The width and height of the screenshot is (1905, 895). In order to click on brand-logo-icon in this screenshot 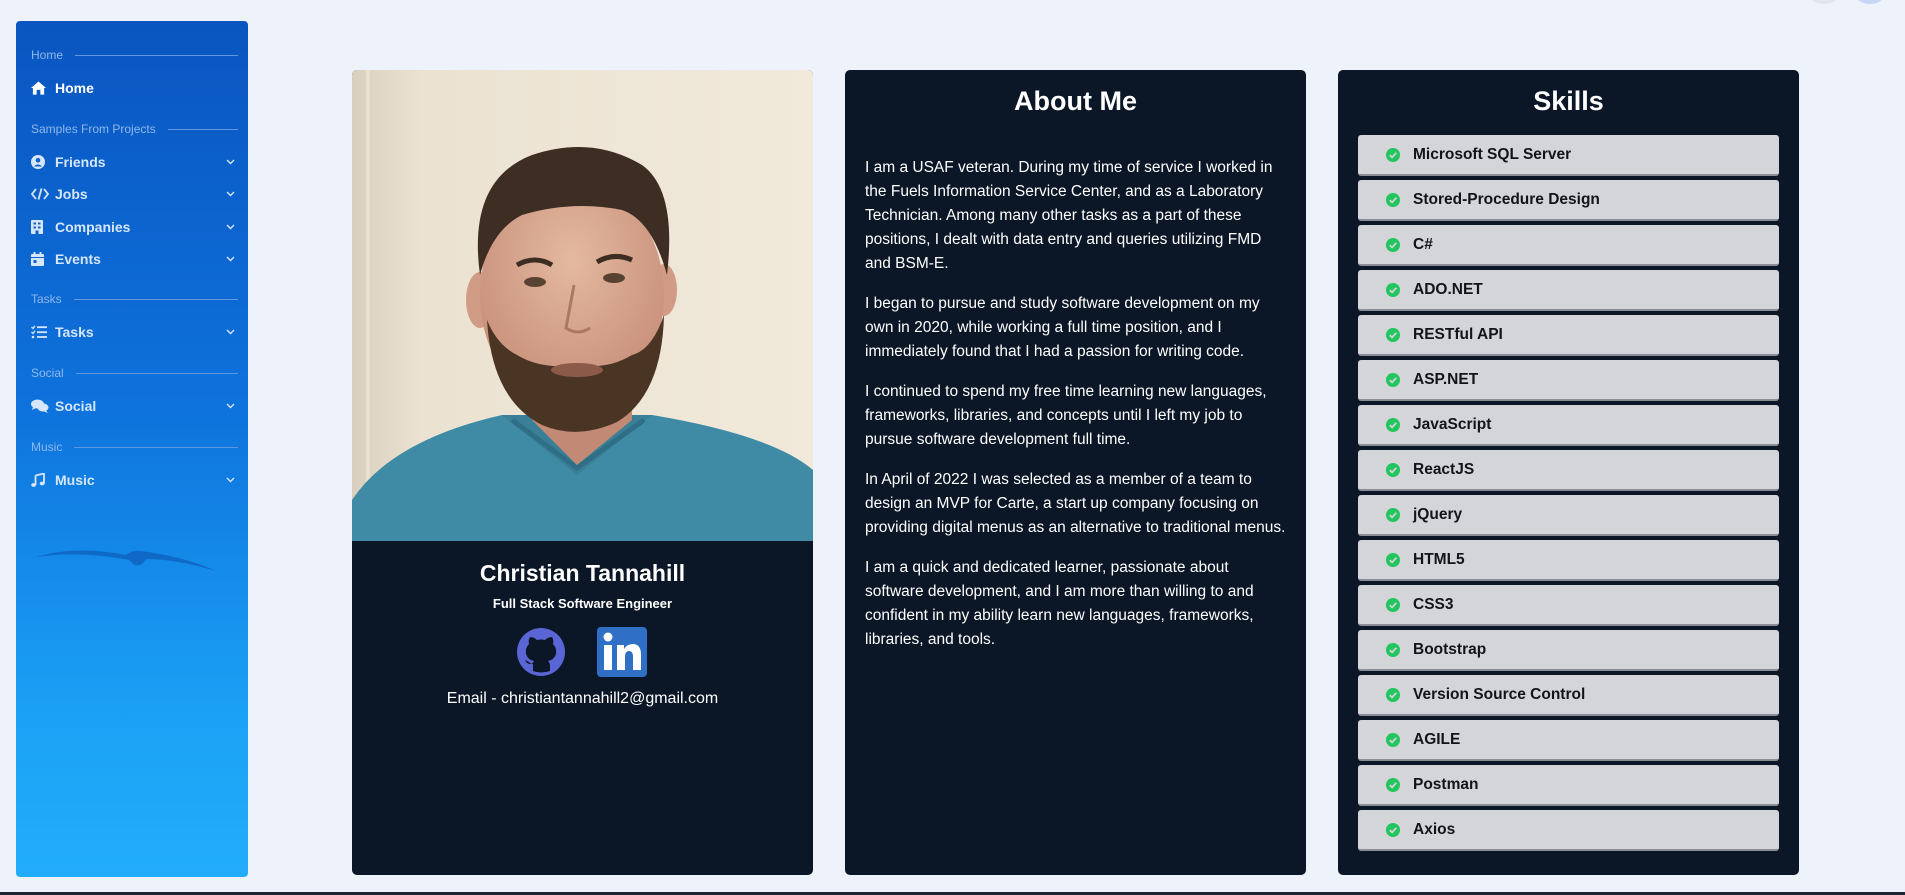, I will do `click(137, 2)`.